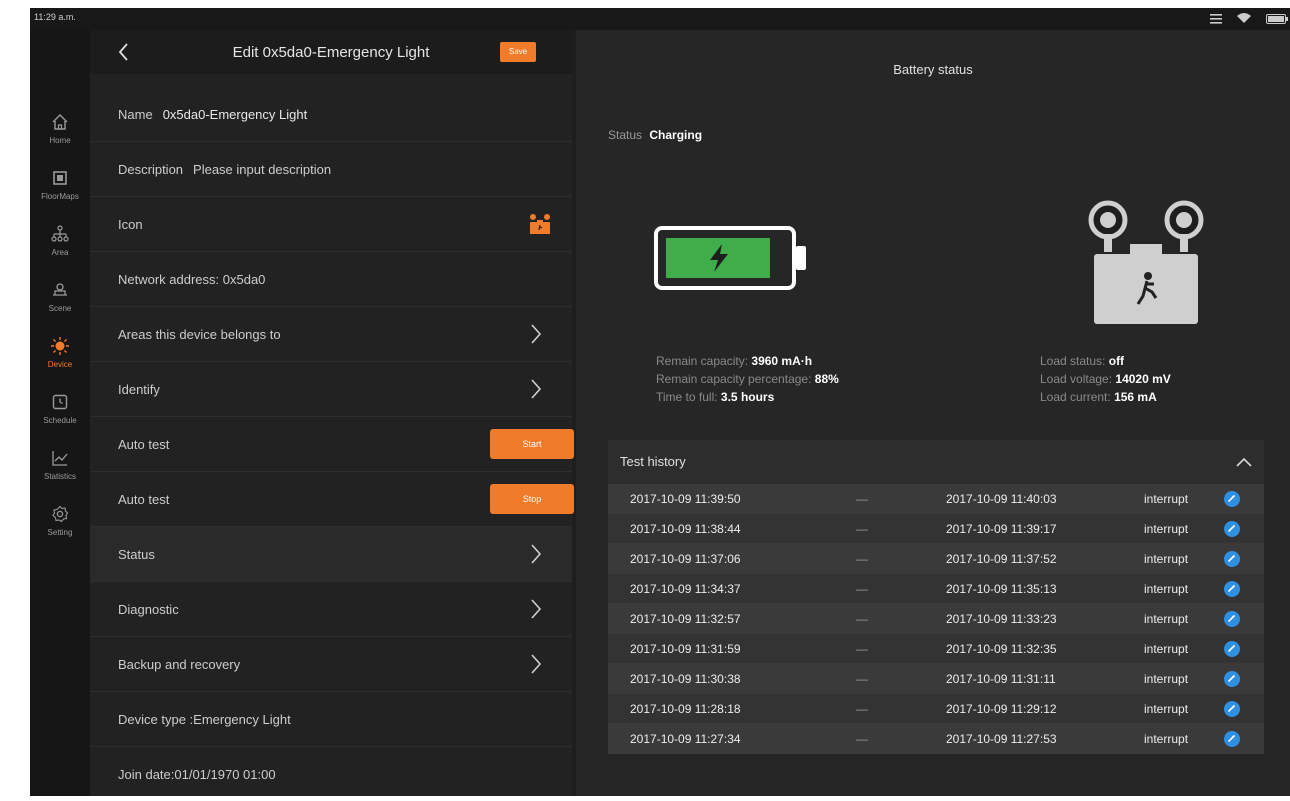 The image size is (1290, 801). I want to click on identify-row: Identify, so click(331, 389).